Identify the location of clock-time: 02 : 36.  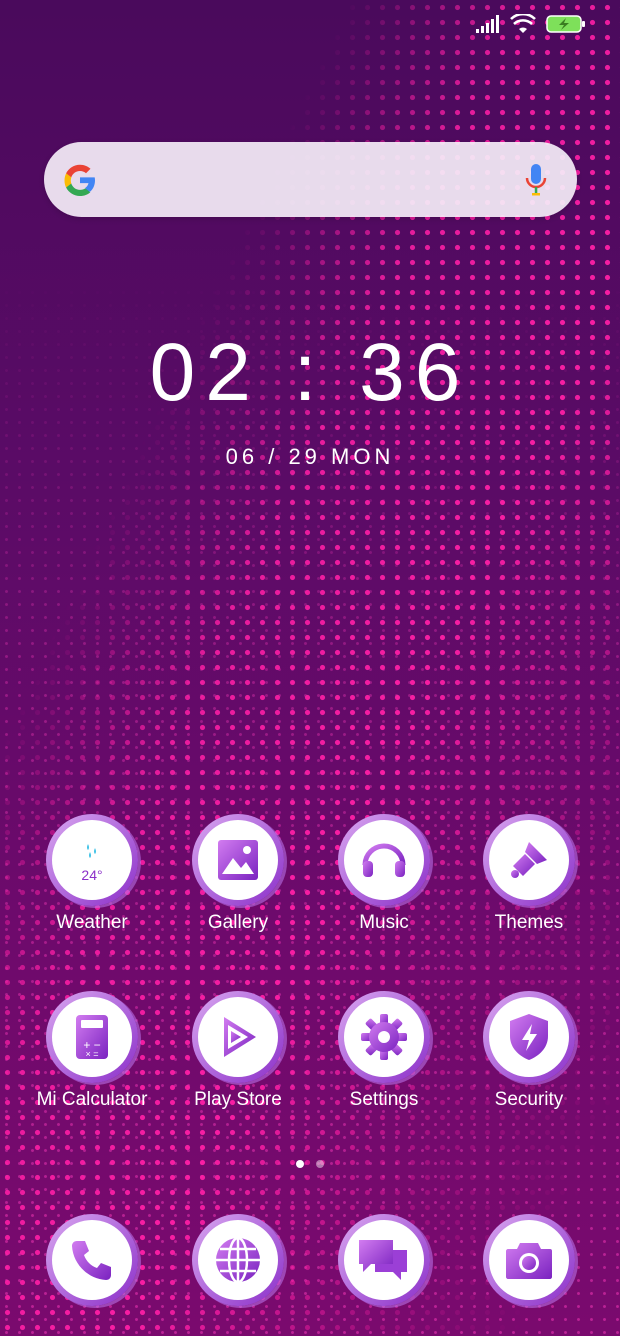
(310, 373).